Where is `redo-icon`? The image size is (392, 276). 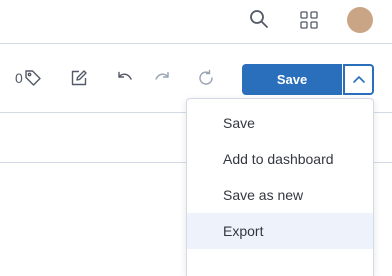
redo-icon is located at coordinates (162, 78).